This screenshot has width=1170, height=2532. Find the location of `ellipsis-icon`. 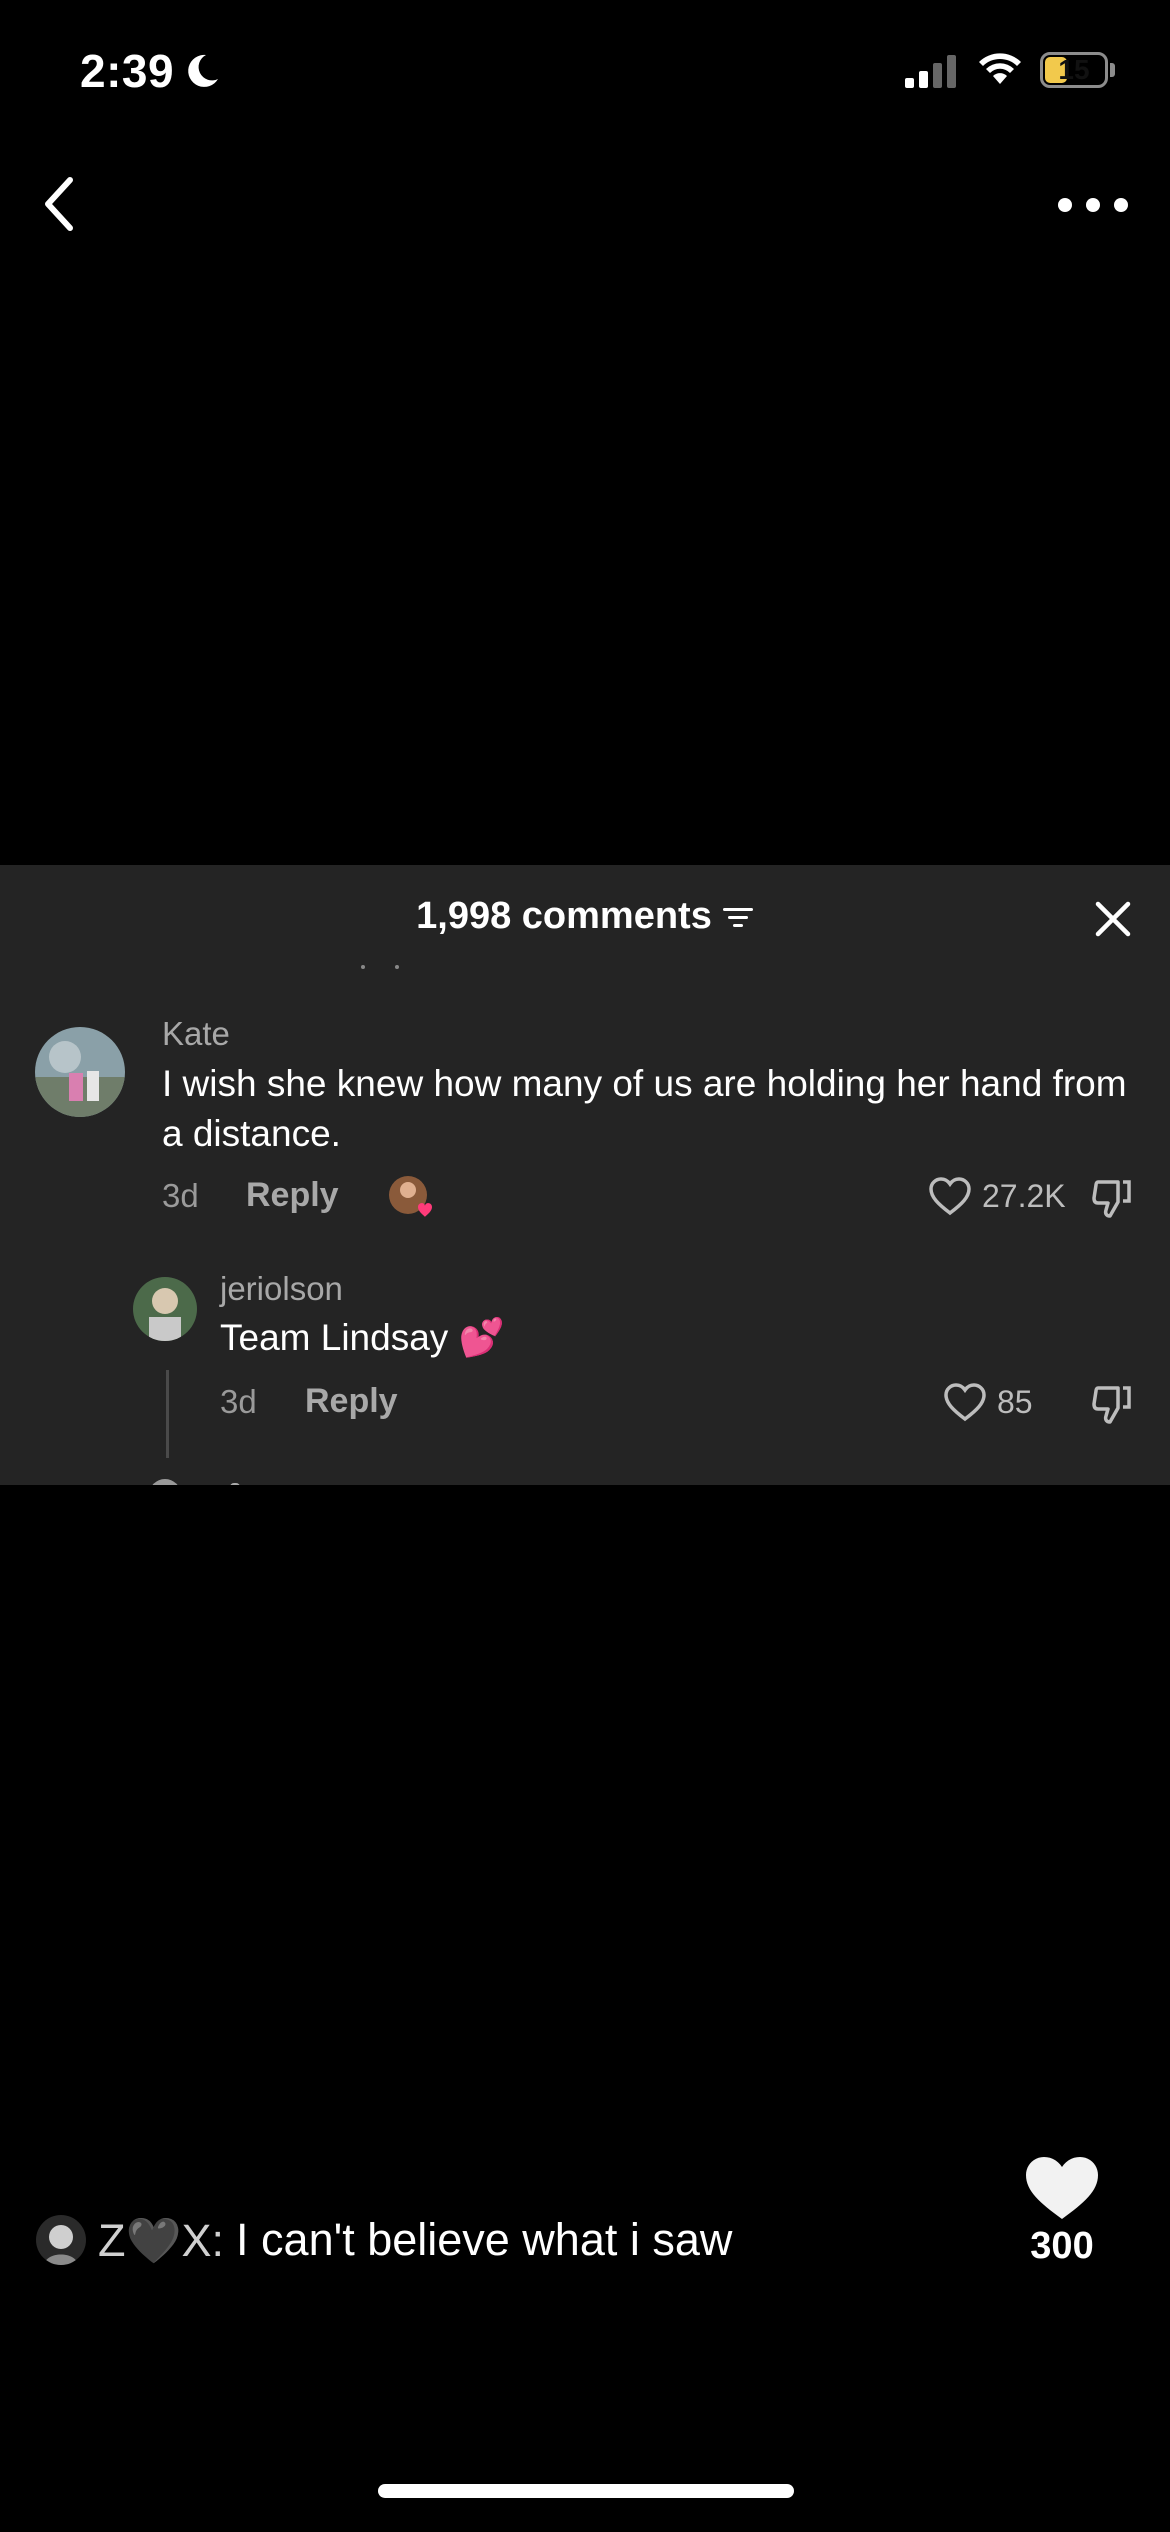

ellipsis-icon is located at coordinates (1065, 205).